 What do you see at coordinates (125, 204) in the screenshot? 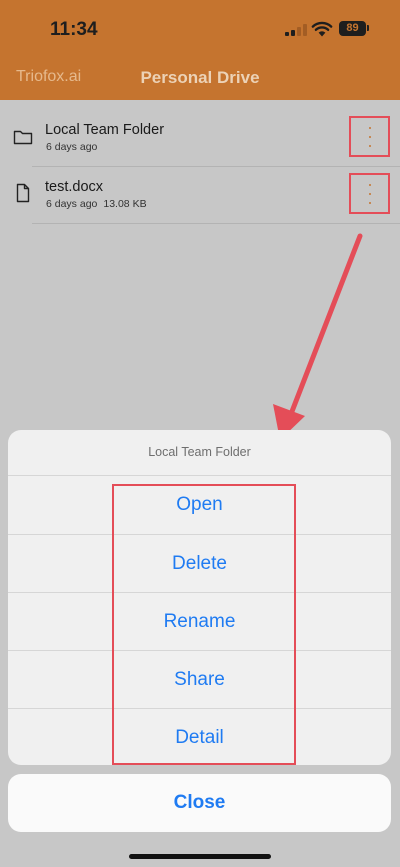
I see `file-size: 13.08 KB` at bounding box center [125, 204].